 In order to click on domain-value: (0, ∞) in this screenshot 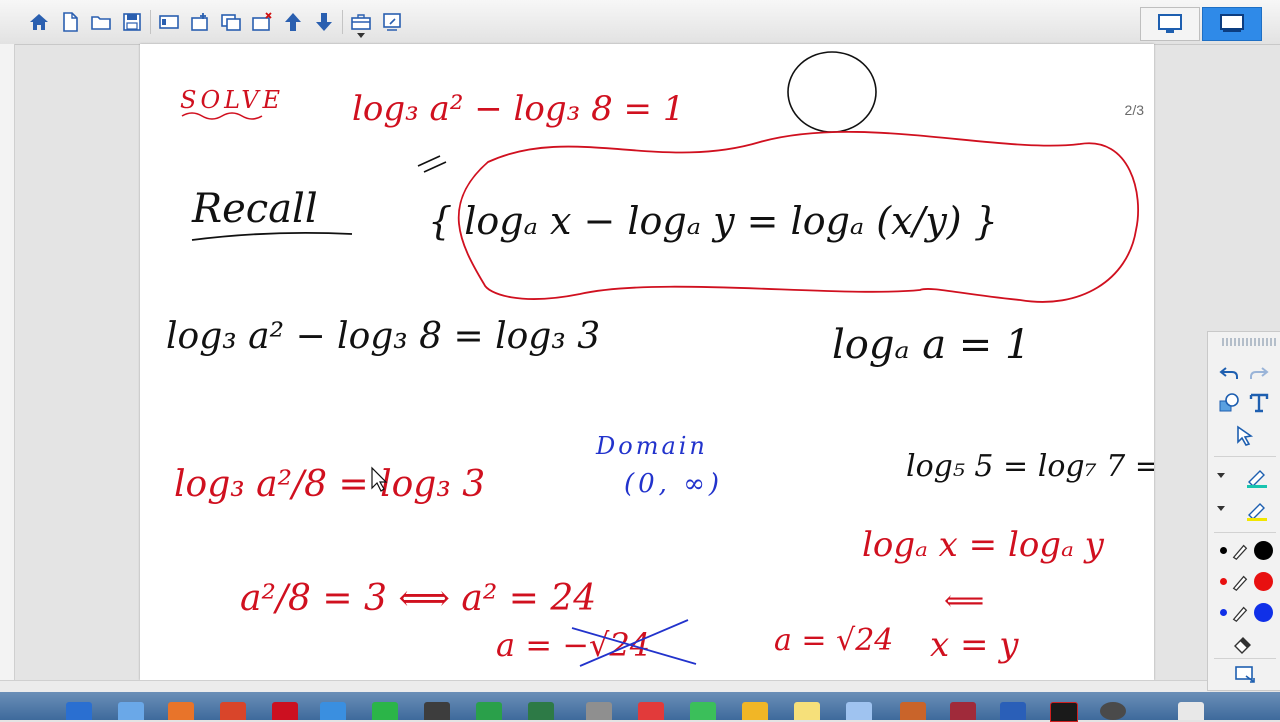, I will do `click(673, 484)`.